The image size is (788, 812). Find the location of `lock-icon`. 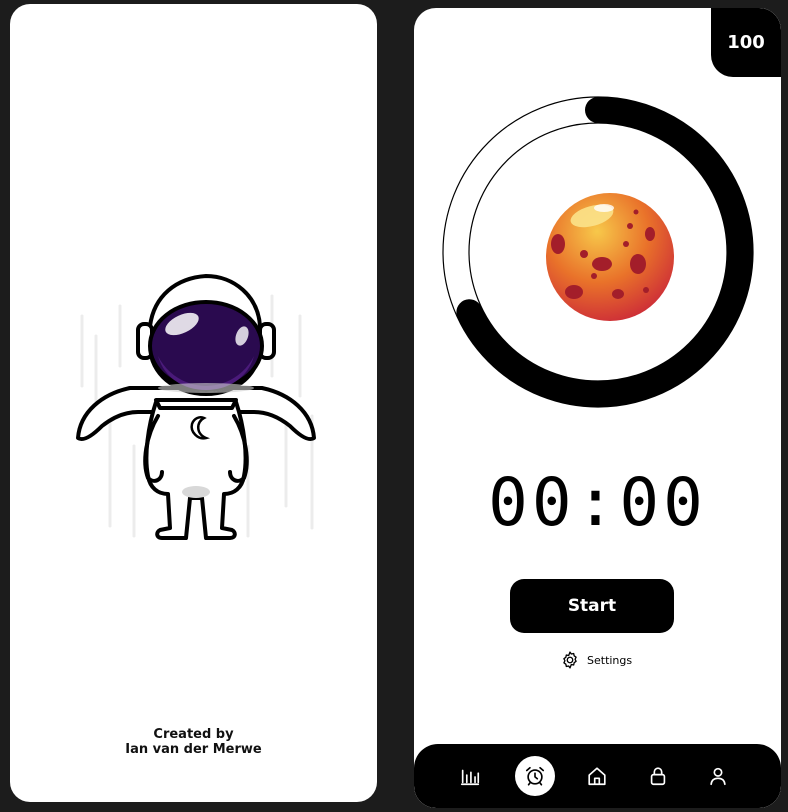

lock-icon is located at coordinates (658, 776).